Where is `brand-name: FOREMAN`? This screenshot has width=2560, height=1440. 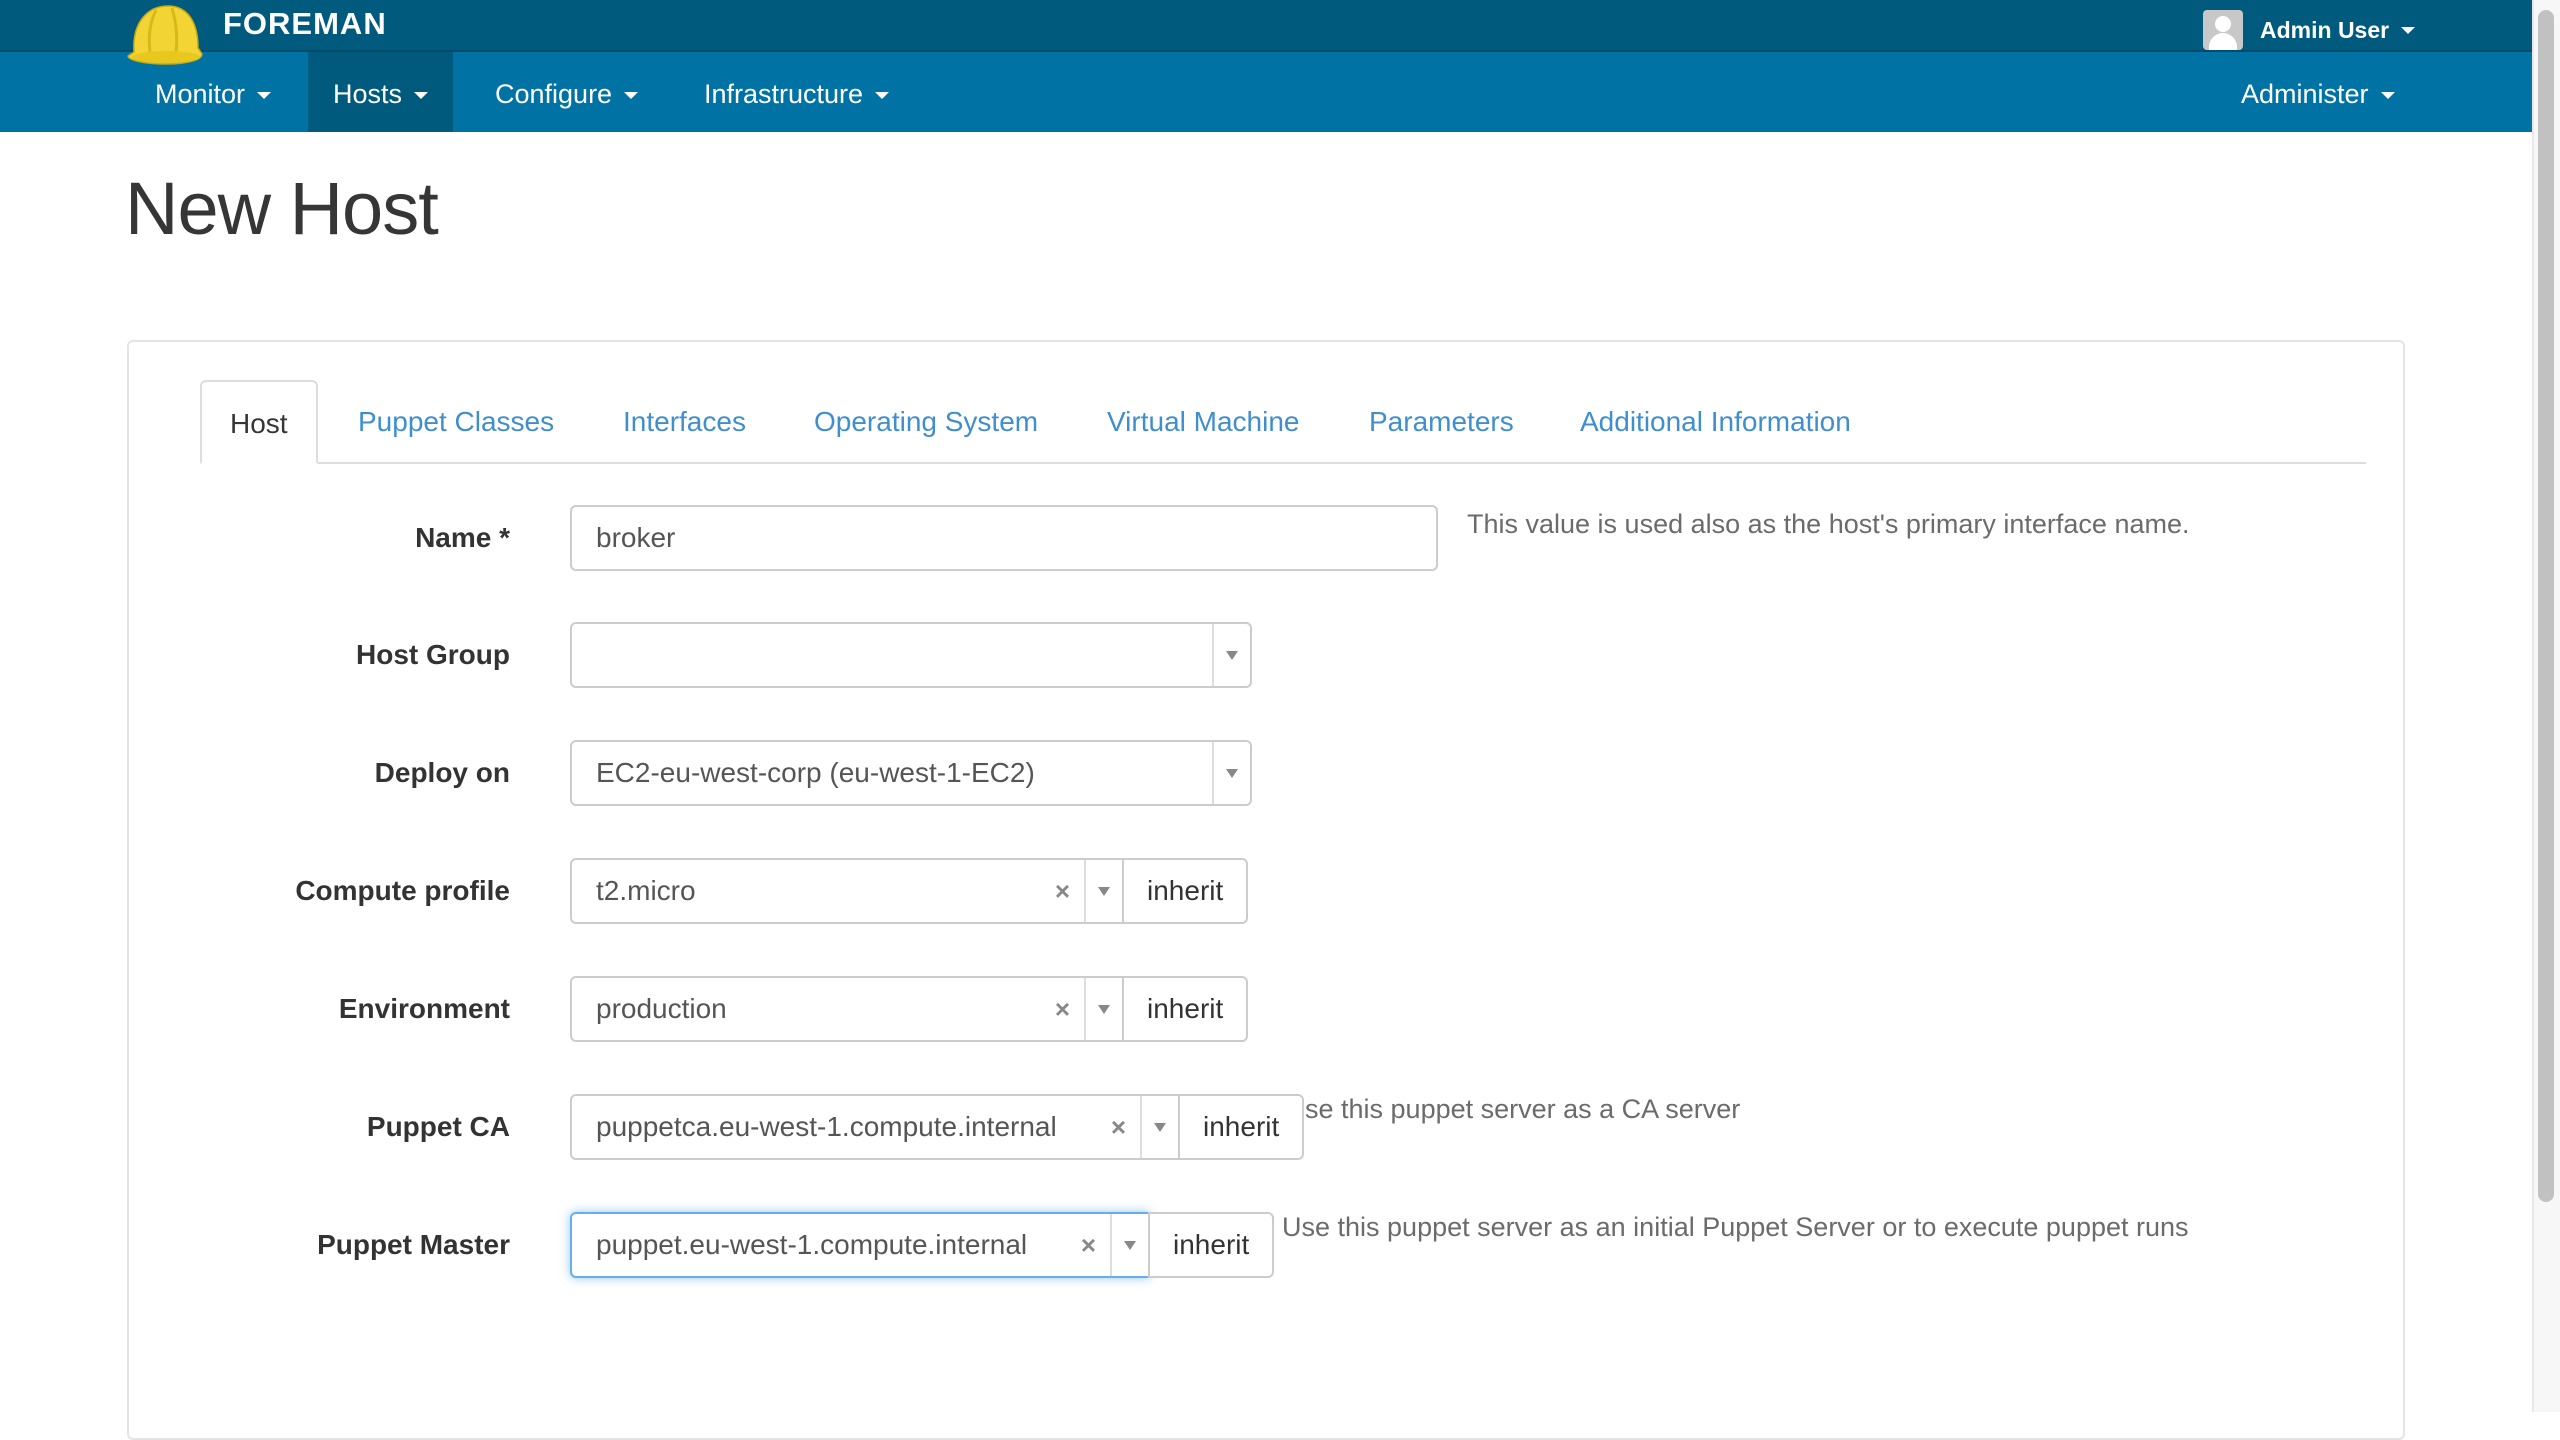
brand-name: FOREMAN is located at coordinates (305, 24).